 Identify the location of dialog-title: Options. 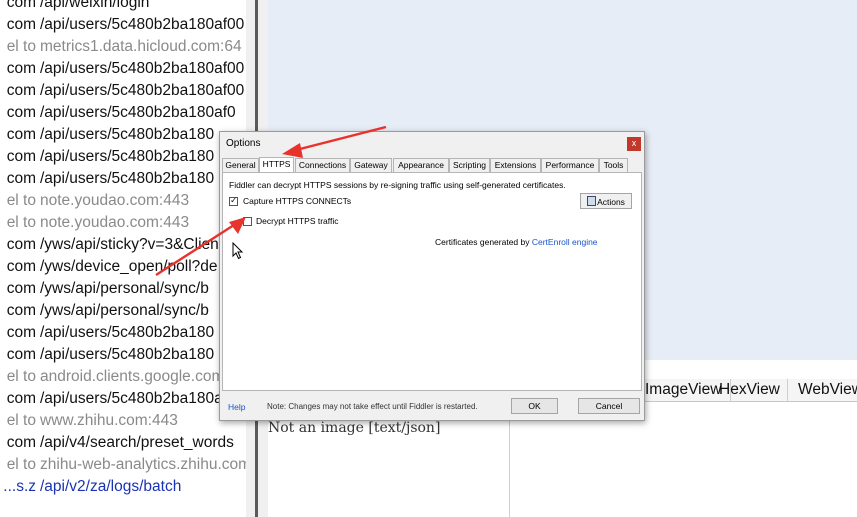
(243, 143).